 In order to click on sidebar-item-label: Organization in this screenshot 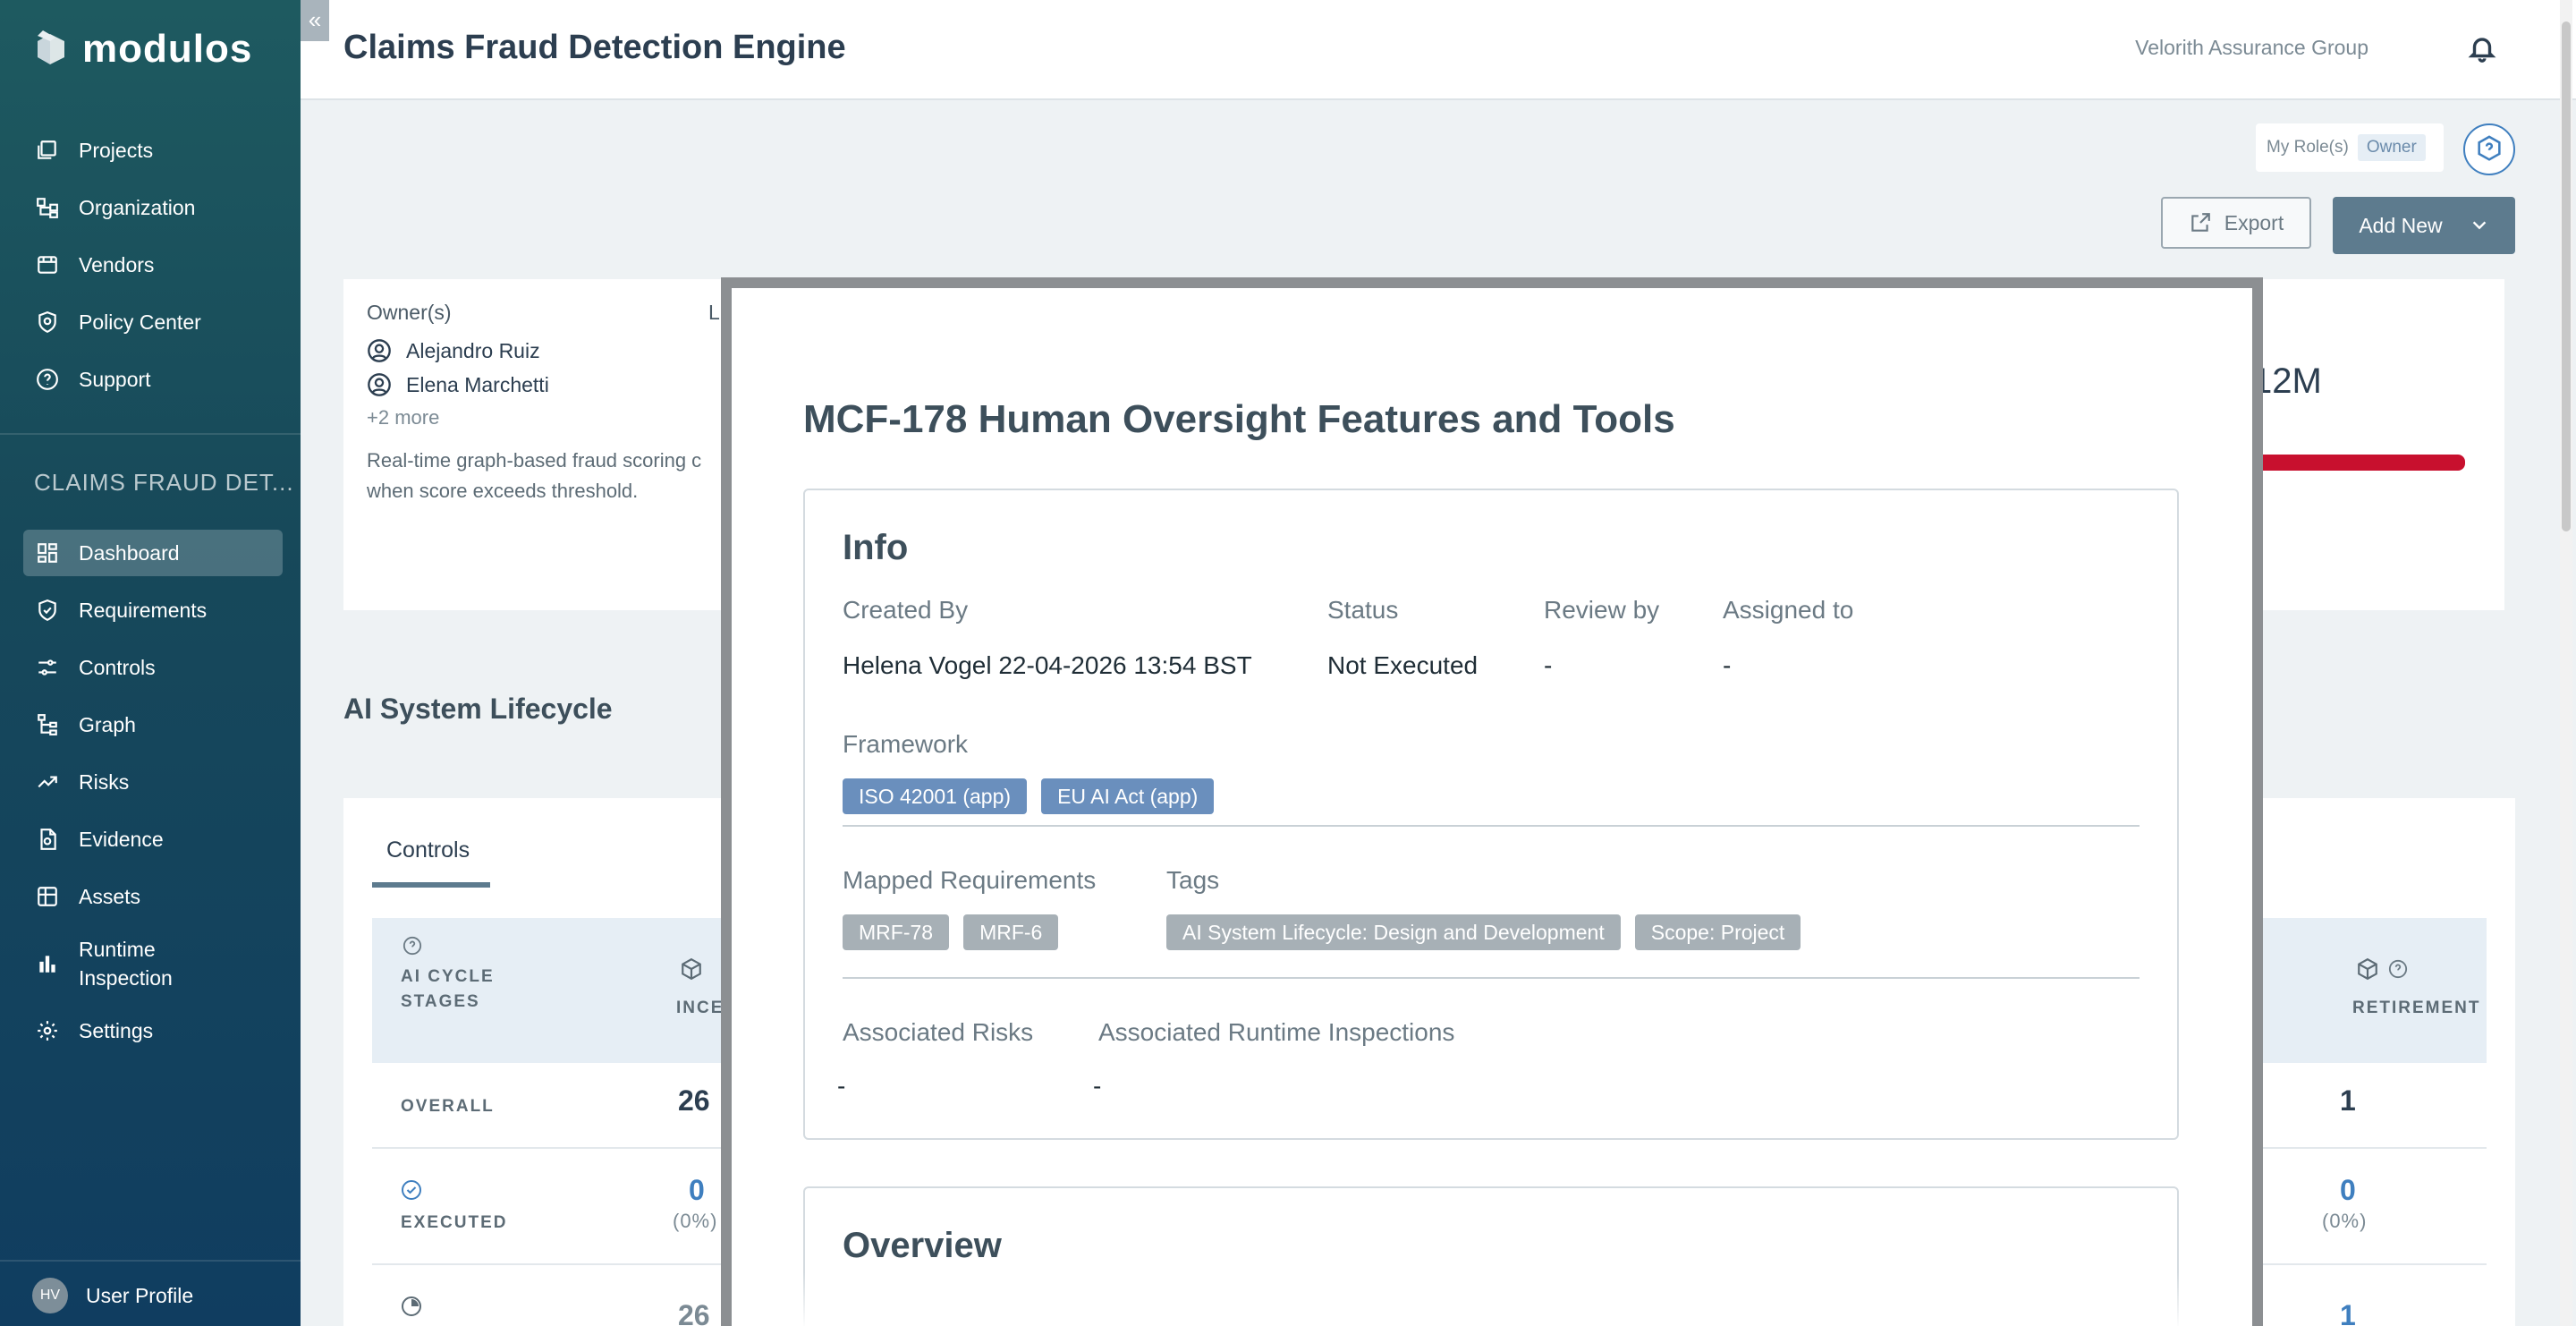, I will do `click(137, 207)`.